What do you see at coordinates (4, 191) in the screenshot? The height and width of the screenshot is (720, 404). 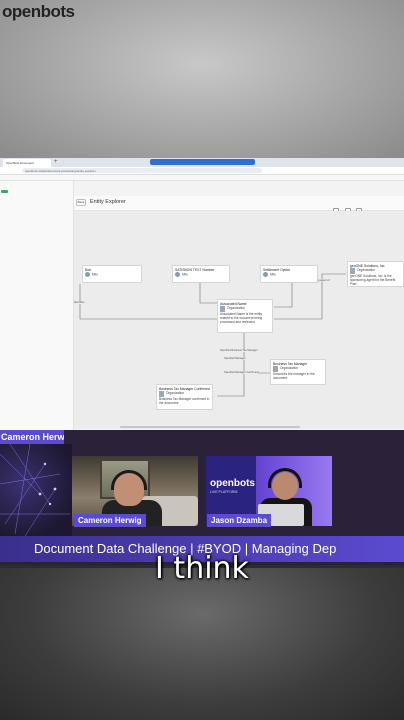 I see `status-chip` at bounding box center [4, 191].